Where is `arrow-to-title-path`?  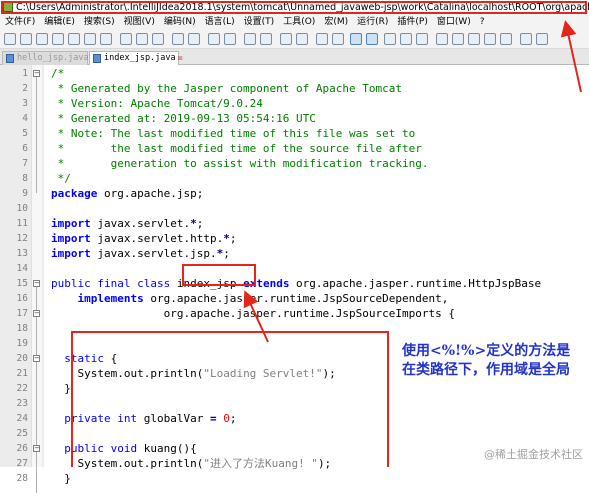
arrow-to-title-path is located at coordinates (571, 56).